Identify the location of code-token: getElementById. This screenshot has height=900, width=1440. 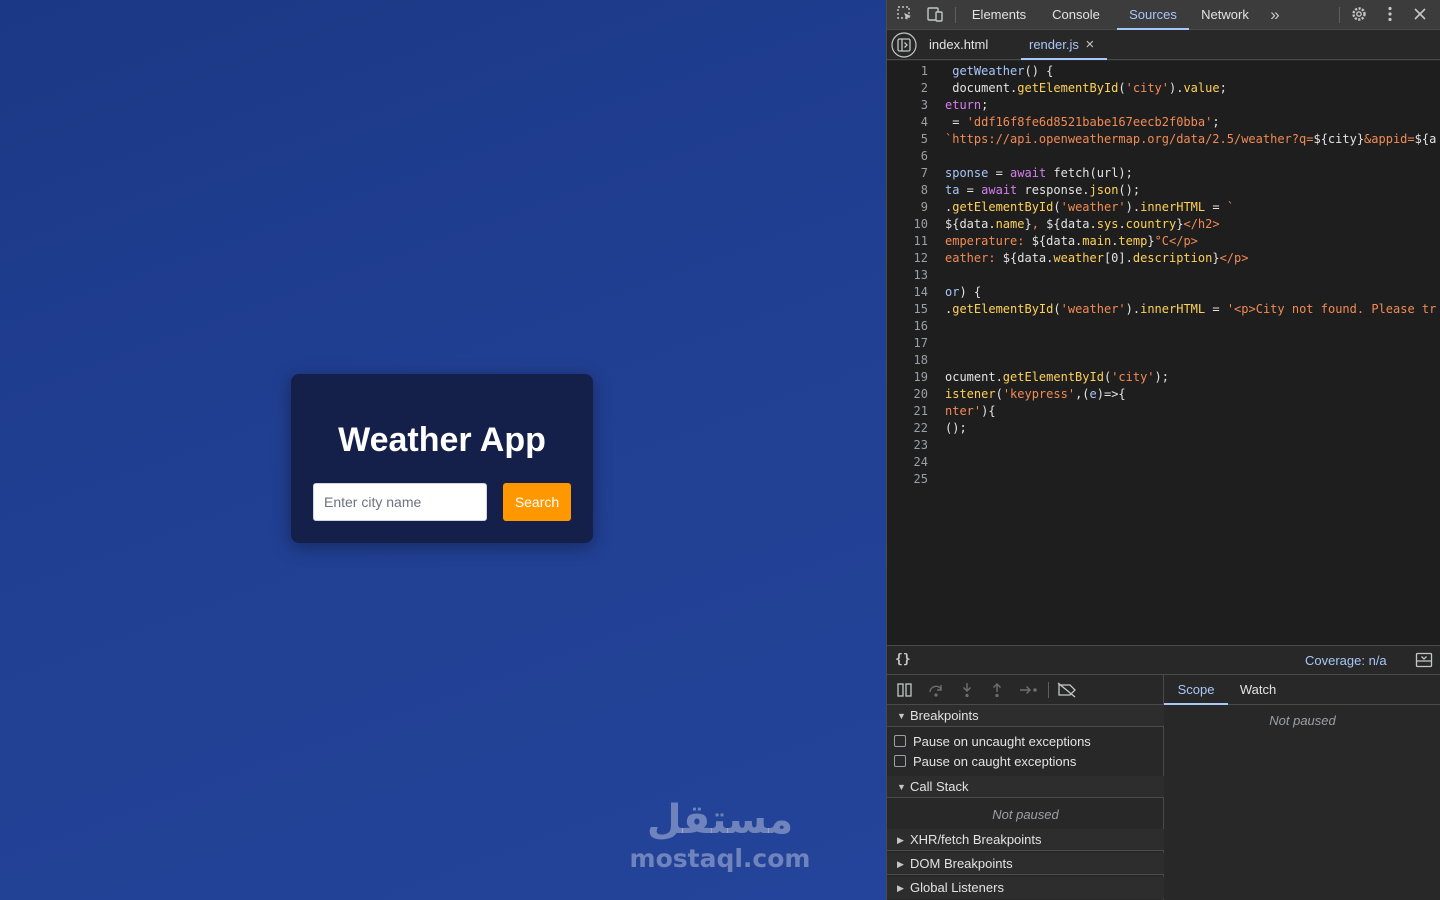
(1003, 207).